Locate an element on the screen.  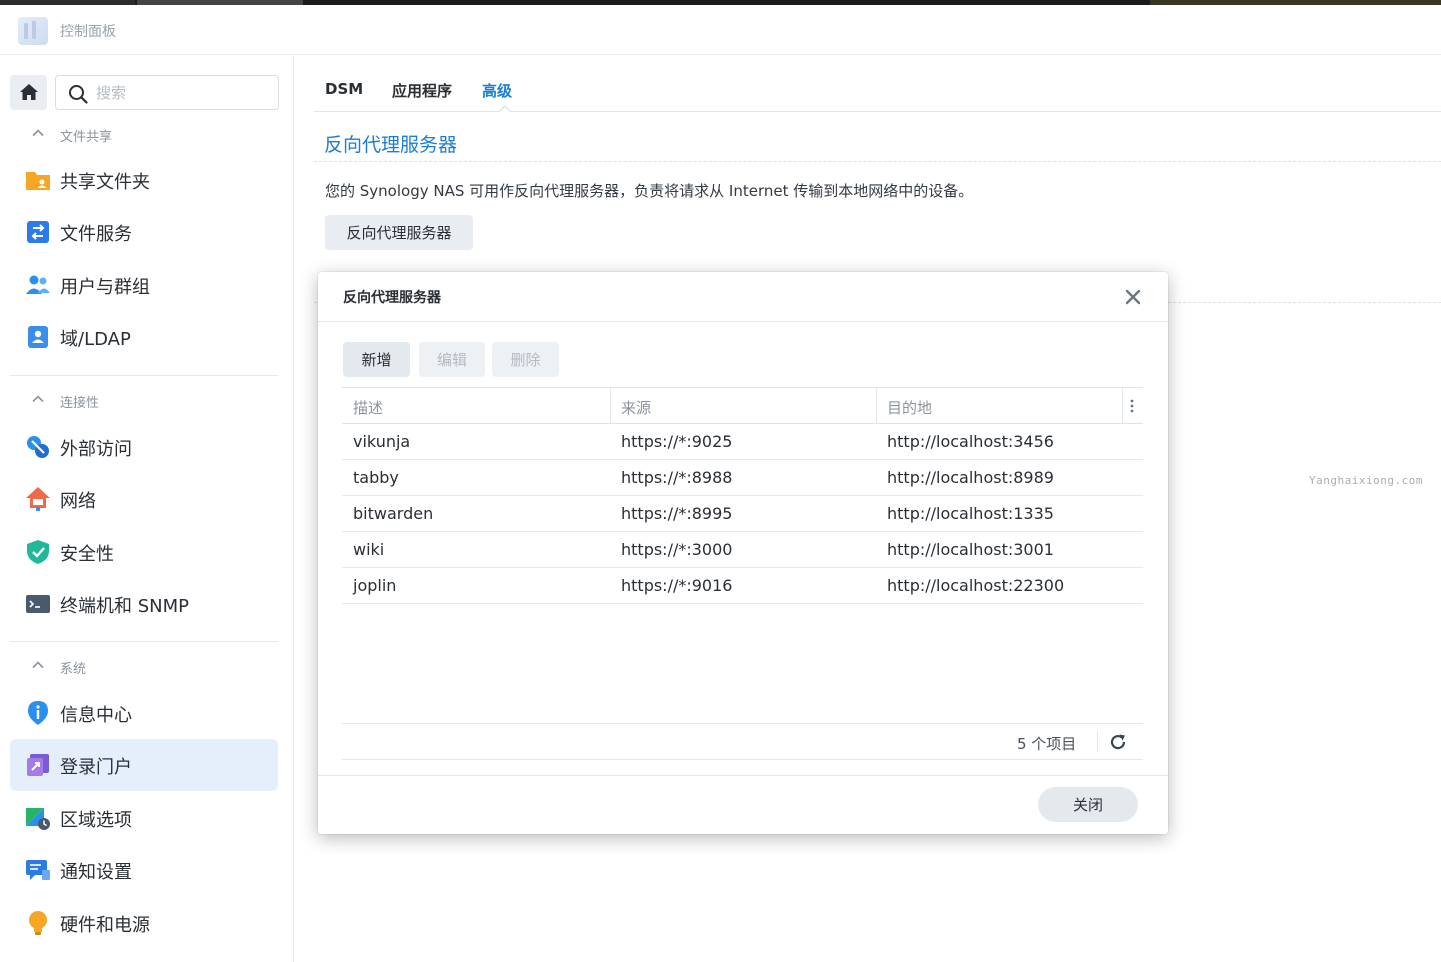
cell-destination: http://localhost:1335 is located at coordinates (970, 513).